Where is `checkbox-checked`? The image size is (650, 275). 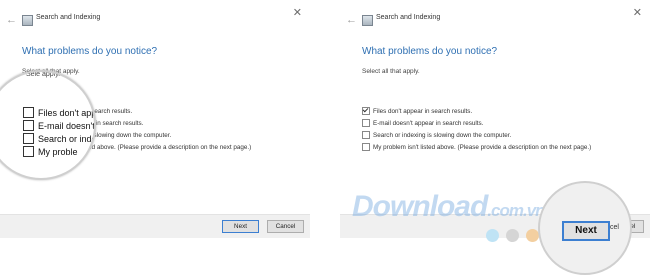 checkbox-checked is located at coordinates (366, 111).